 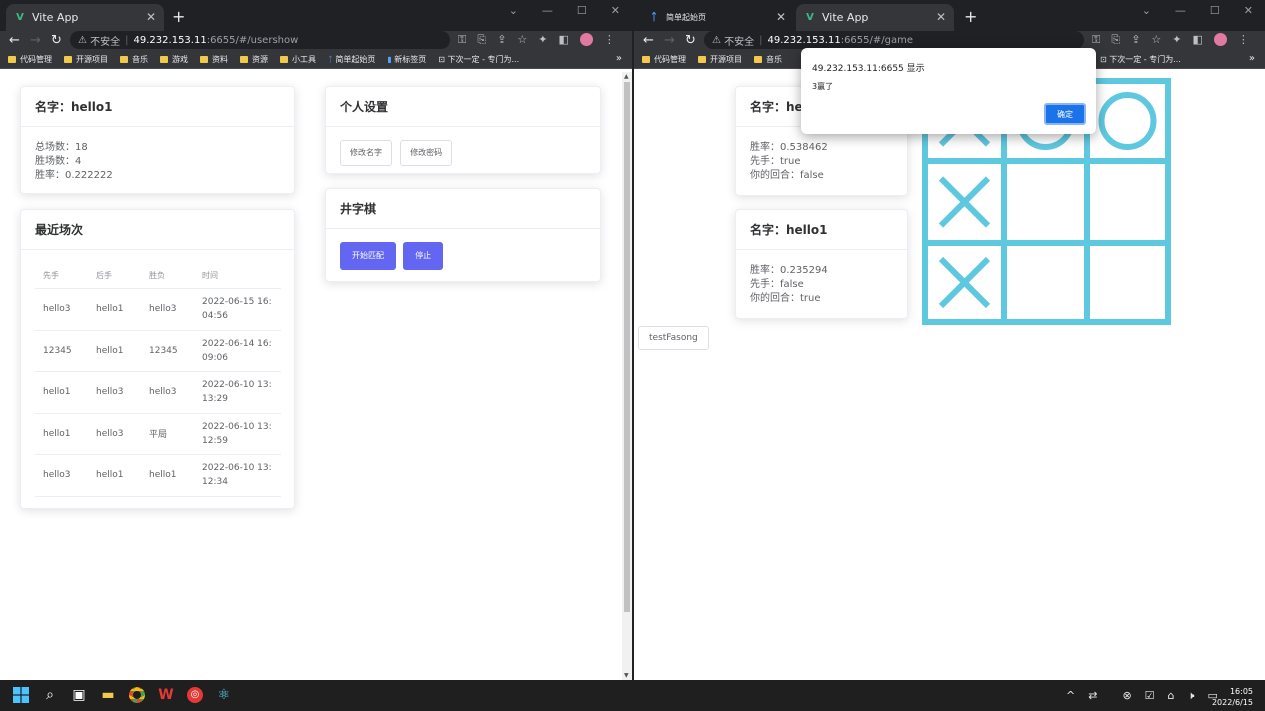 I want to click on bookmark-item: 小工具, so click(x=298, y=59).